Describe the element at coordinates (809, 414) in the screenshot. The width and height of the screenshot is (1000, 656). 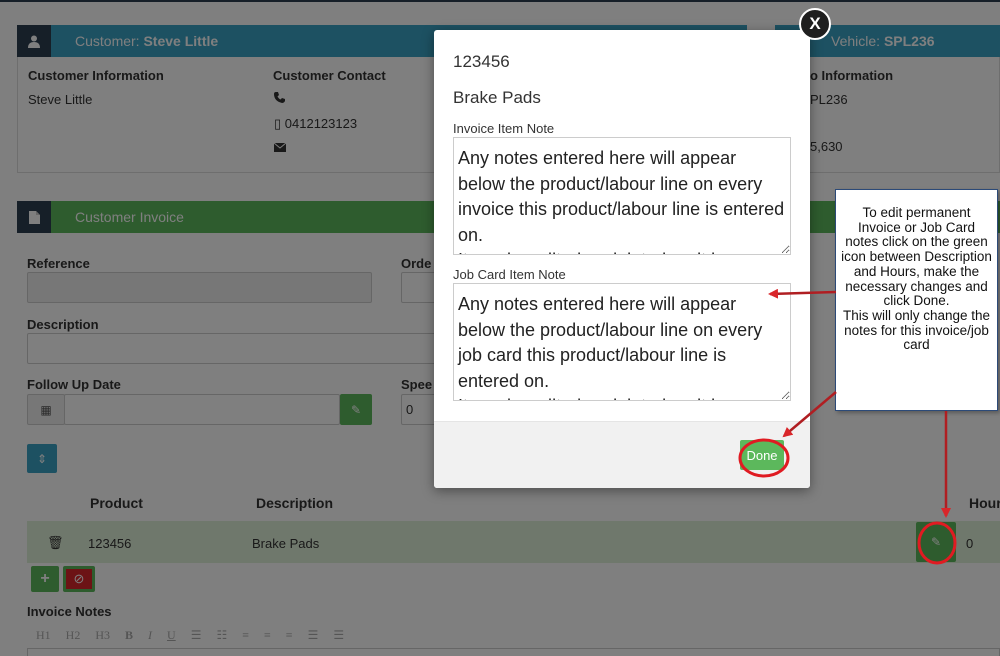
I see `arrow-to-done-button` at that location.